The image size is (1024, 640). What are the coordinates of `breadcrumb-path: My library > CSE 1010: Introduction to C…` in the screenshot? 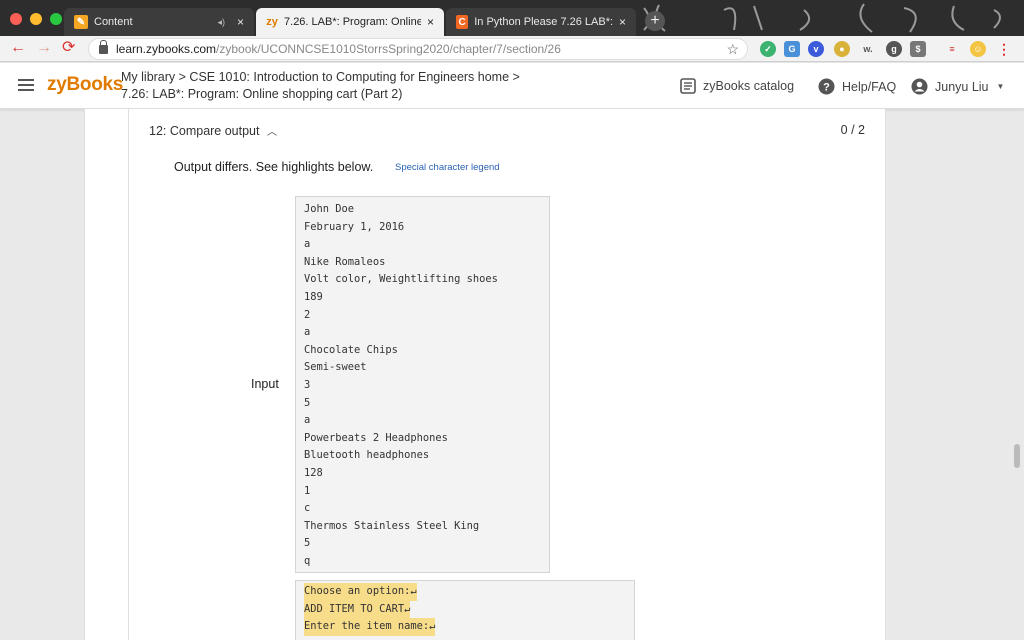 It's located at (320, 77).